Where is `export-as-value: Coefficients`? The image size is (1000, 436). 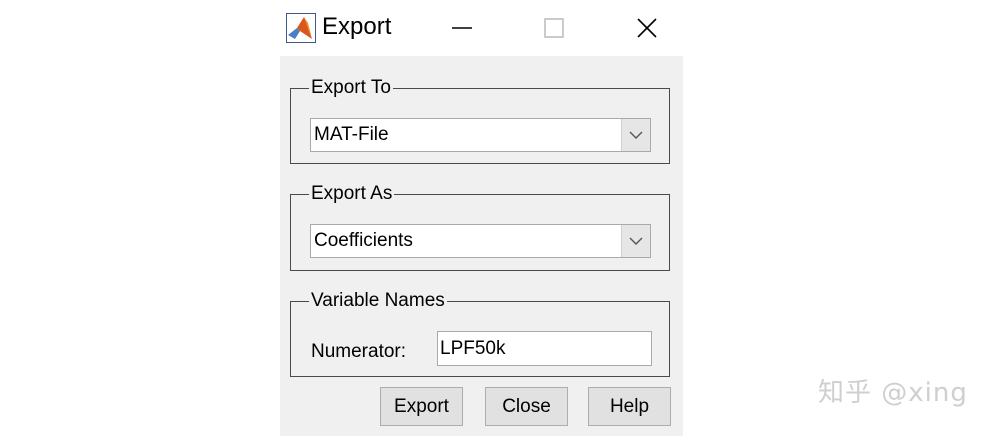 export-as-value: Coefficients is located at coordinates (363, 240).